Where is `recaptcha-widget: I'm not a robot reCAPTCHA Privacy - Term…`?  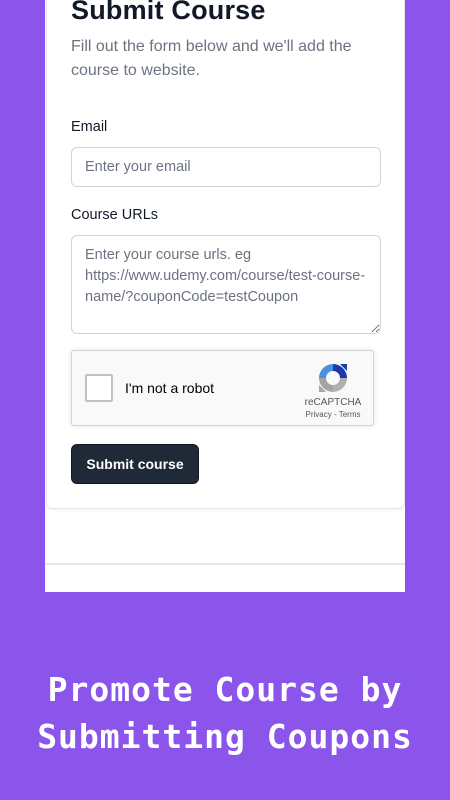
recaptcha-widget: I'm not a robot reCAPTCHA Privacy - Term… is located at coordinates (222, 388).